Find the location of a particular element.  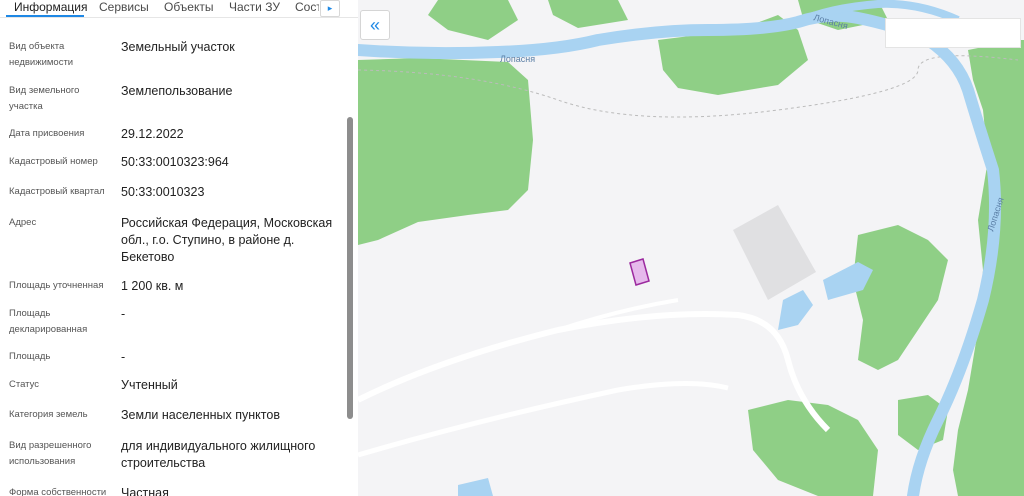

building-area is located at coordinates (774, 252).